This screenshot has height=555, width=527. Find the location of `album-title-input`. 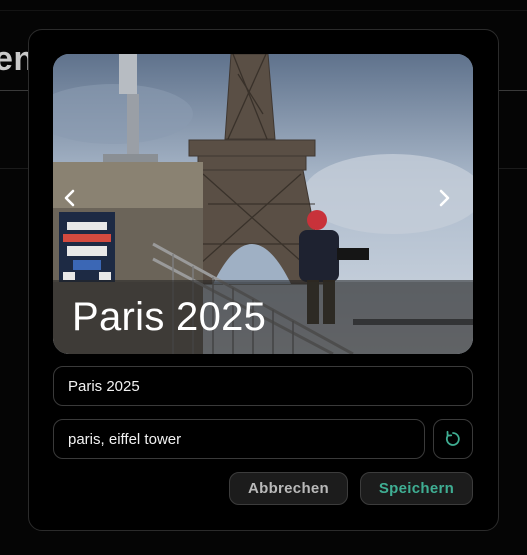

album-title-input is located at coordinates (263, 386).